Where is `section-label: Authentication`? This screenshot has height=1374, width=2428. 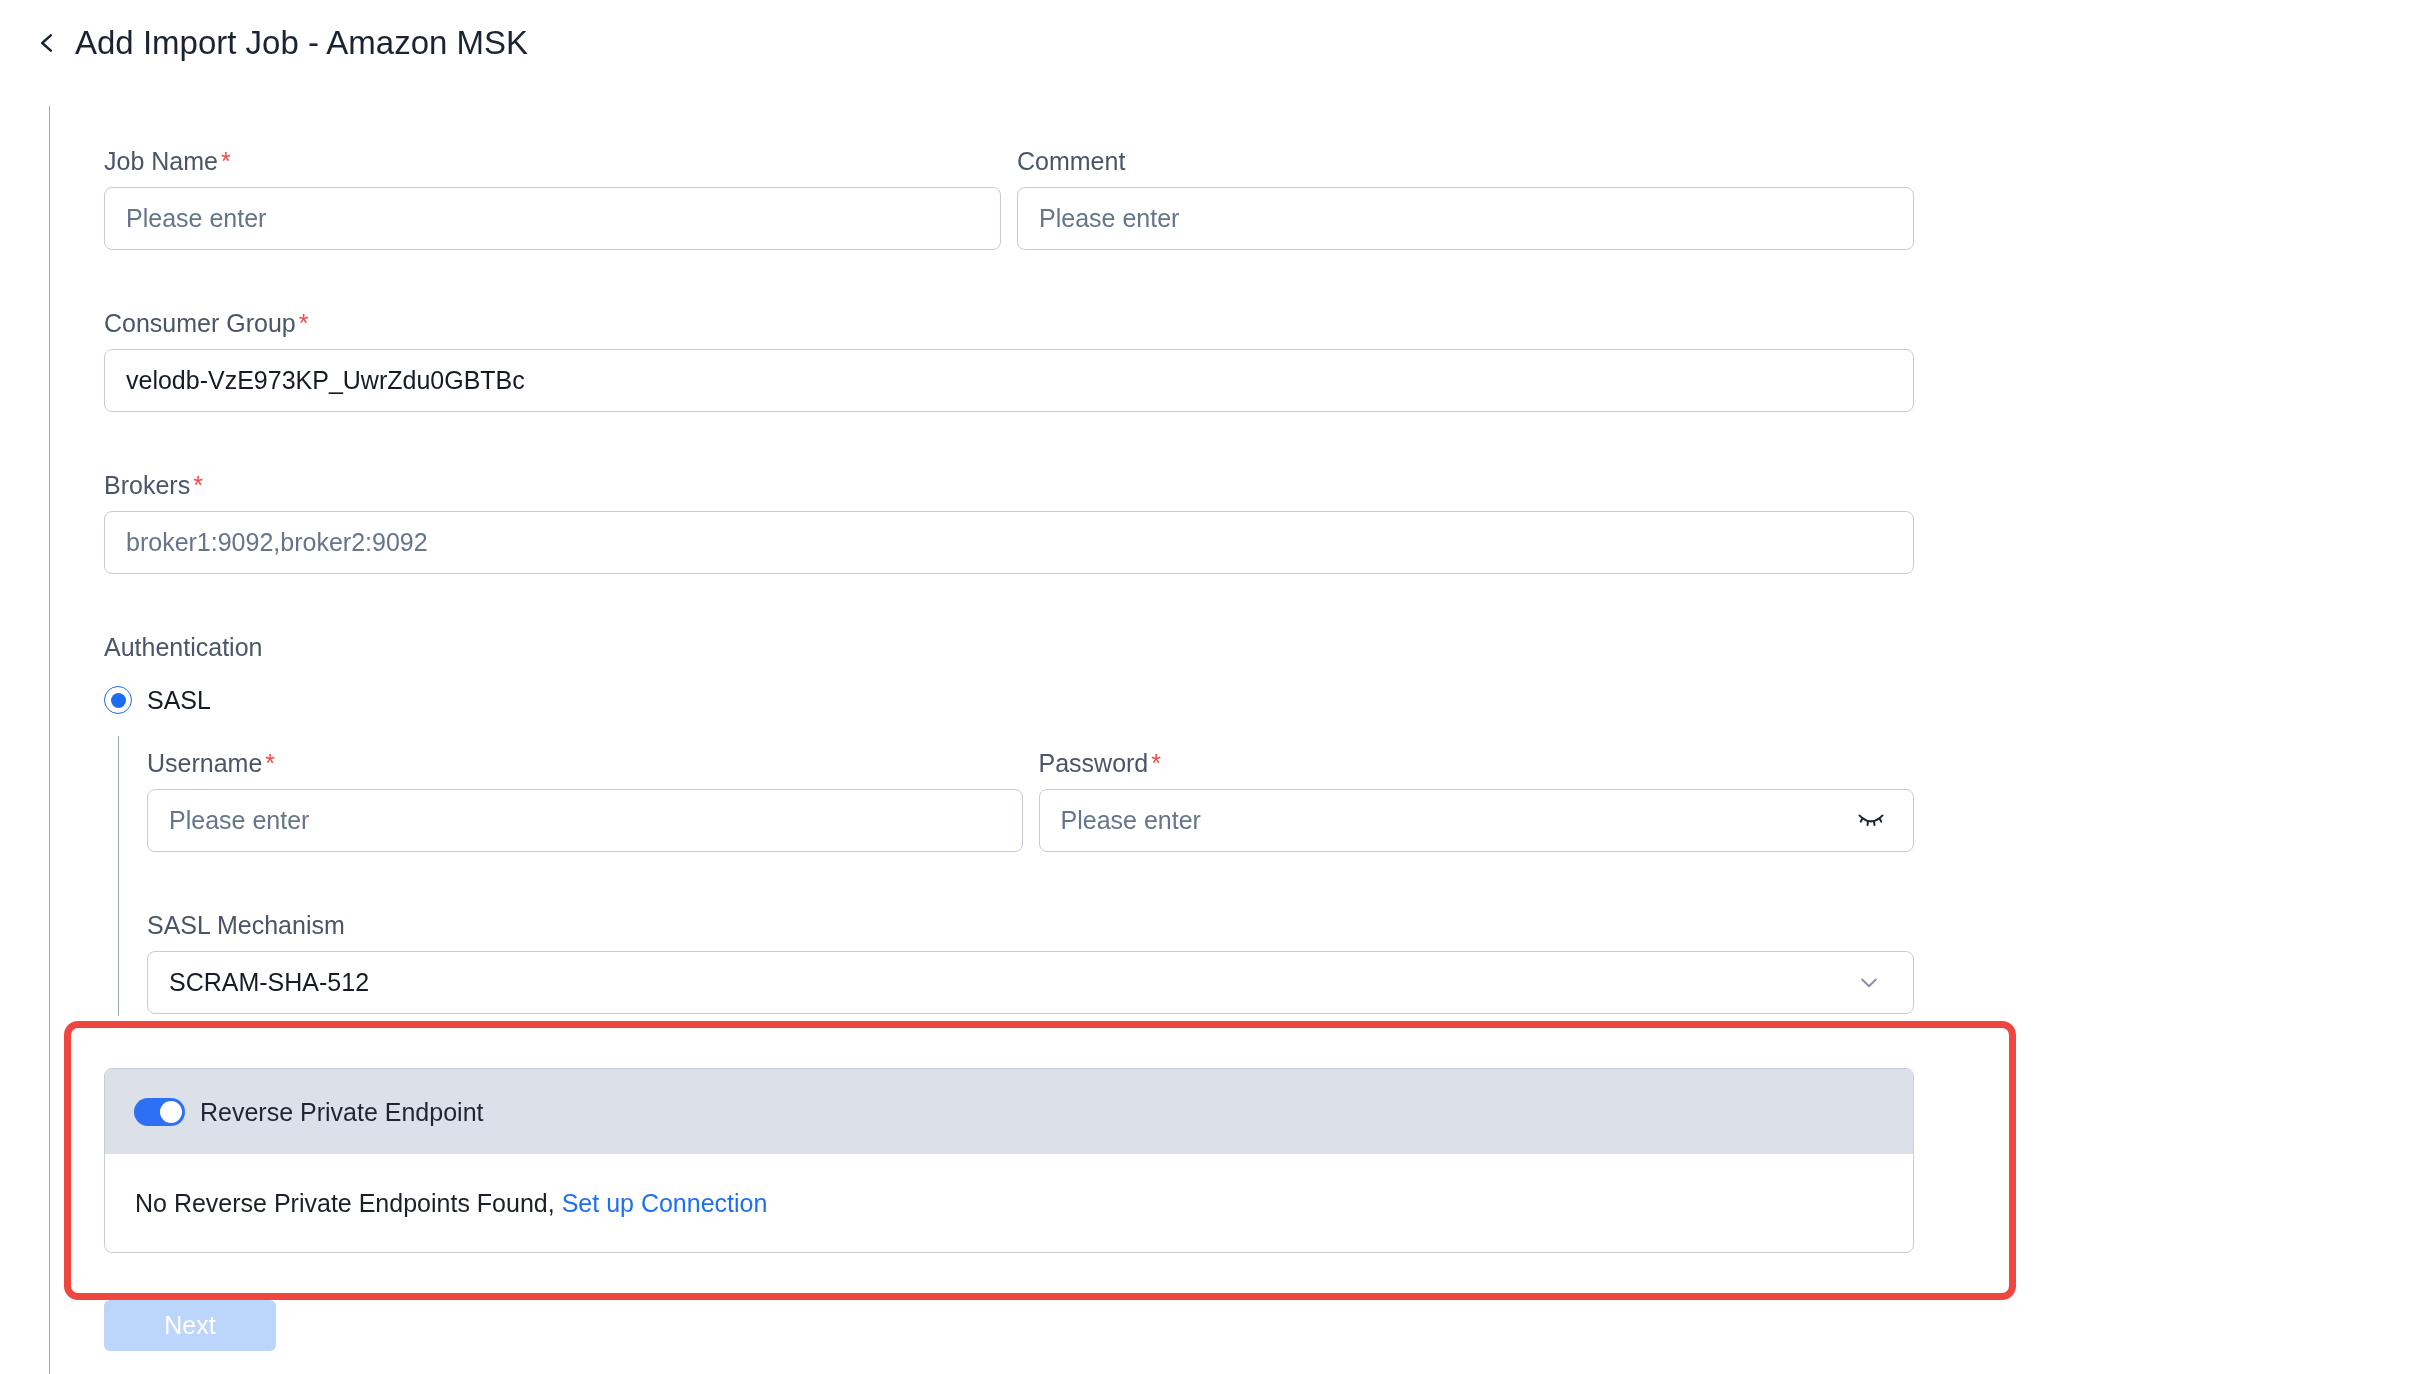 section-label: Authentication is located at coordinates (183, 647).